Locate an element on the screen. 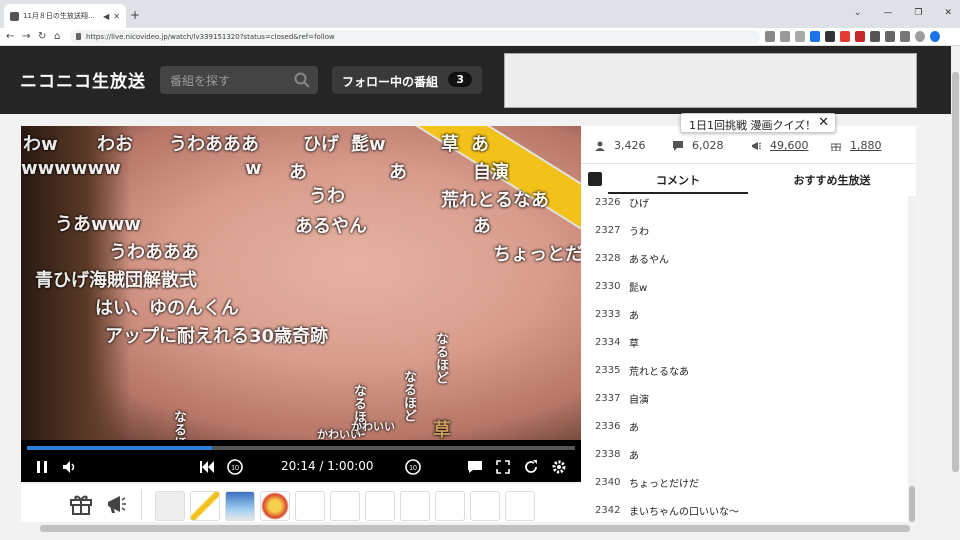 This screenshot has height=540, width=960. ad-points-link: 49,600 is located at coordinates (789, 145).